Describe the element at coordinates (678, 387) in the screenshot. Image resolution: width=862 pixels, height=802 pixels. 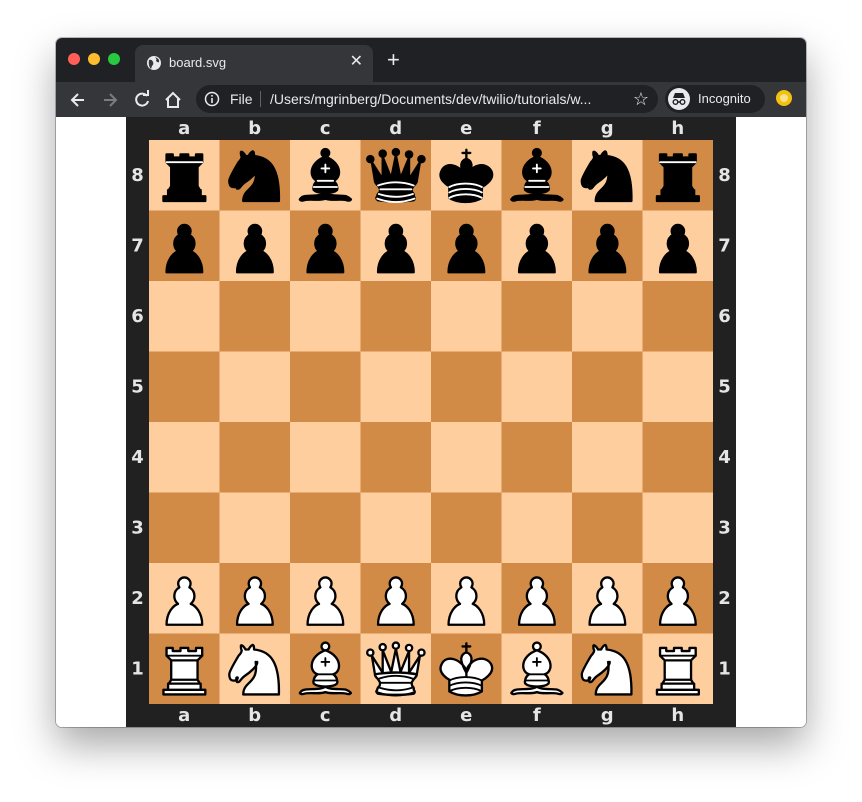
I see `square-h5` at that location.